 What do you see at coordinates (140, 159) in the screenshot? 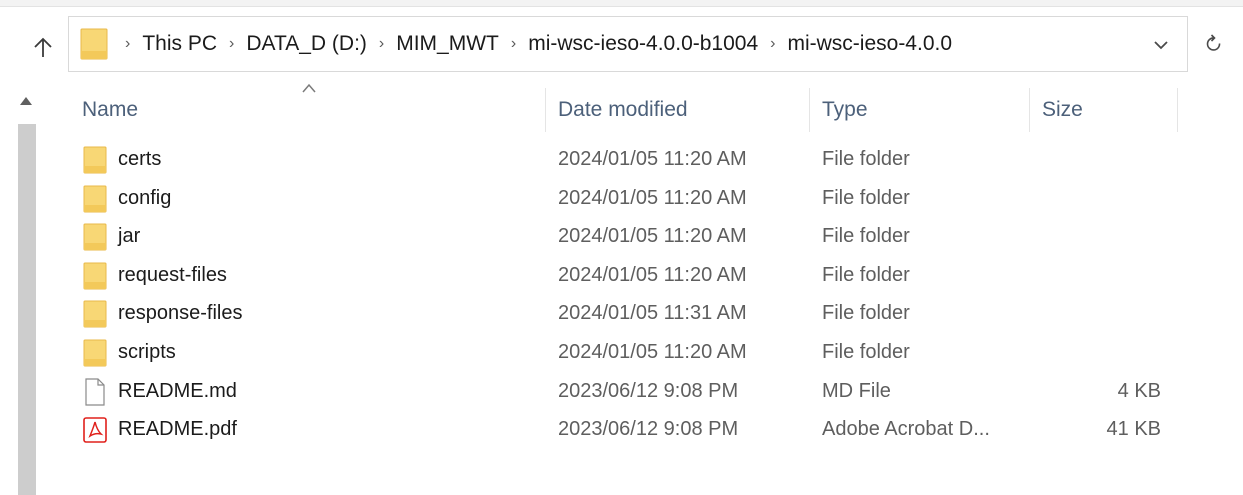
I see `file-name: certs` at bounding box center [140, 159].